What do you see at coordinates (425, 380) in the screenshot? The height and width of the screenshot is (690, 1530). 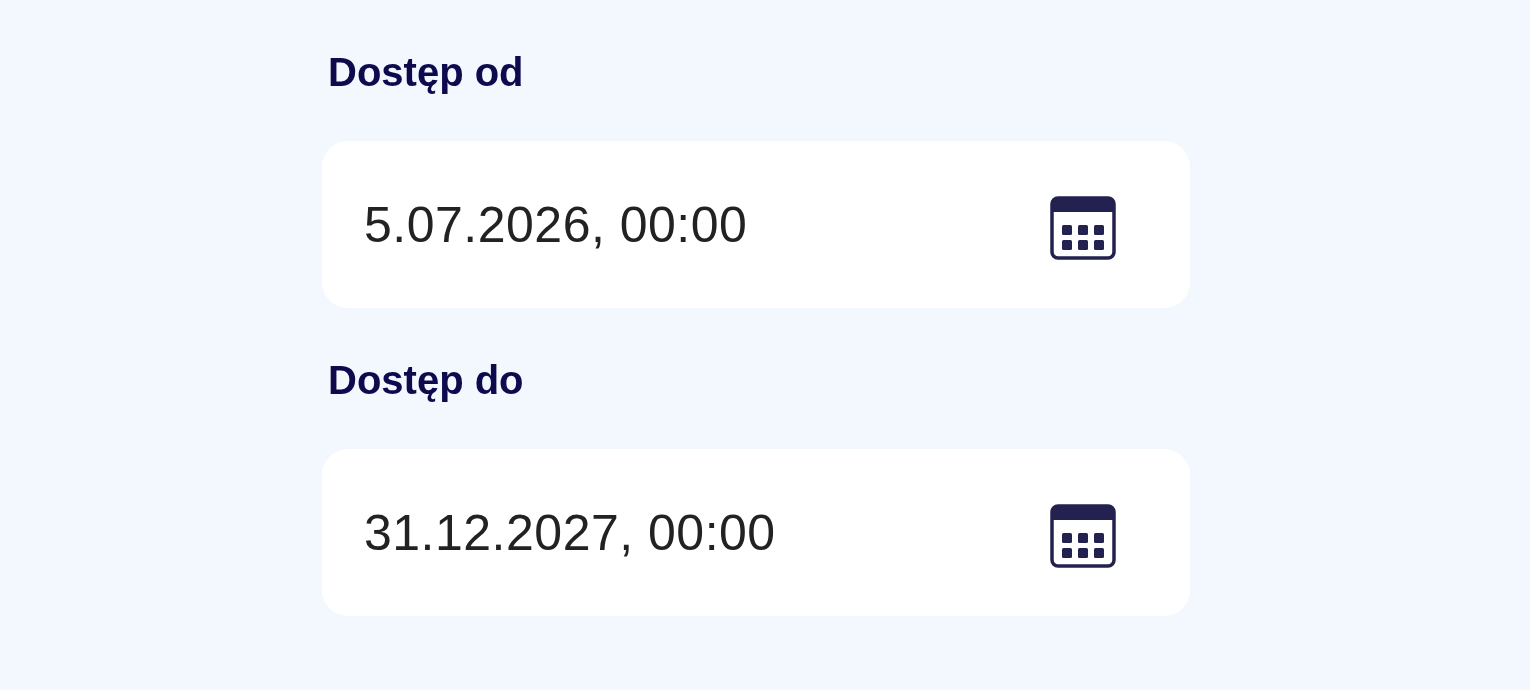 I see `field-label: Dostęp do` at bounding box center [425, 380].